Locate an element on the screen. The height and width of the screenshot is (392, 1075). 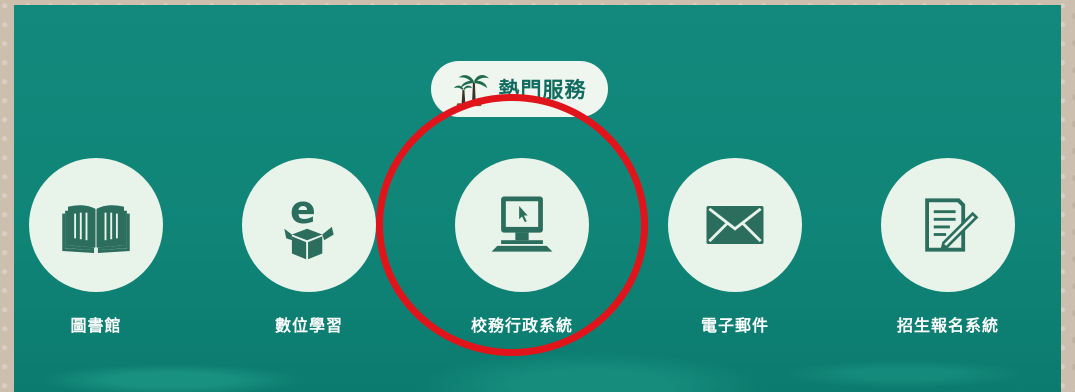
form-pencil-icon is located at coordinates (952, 225).